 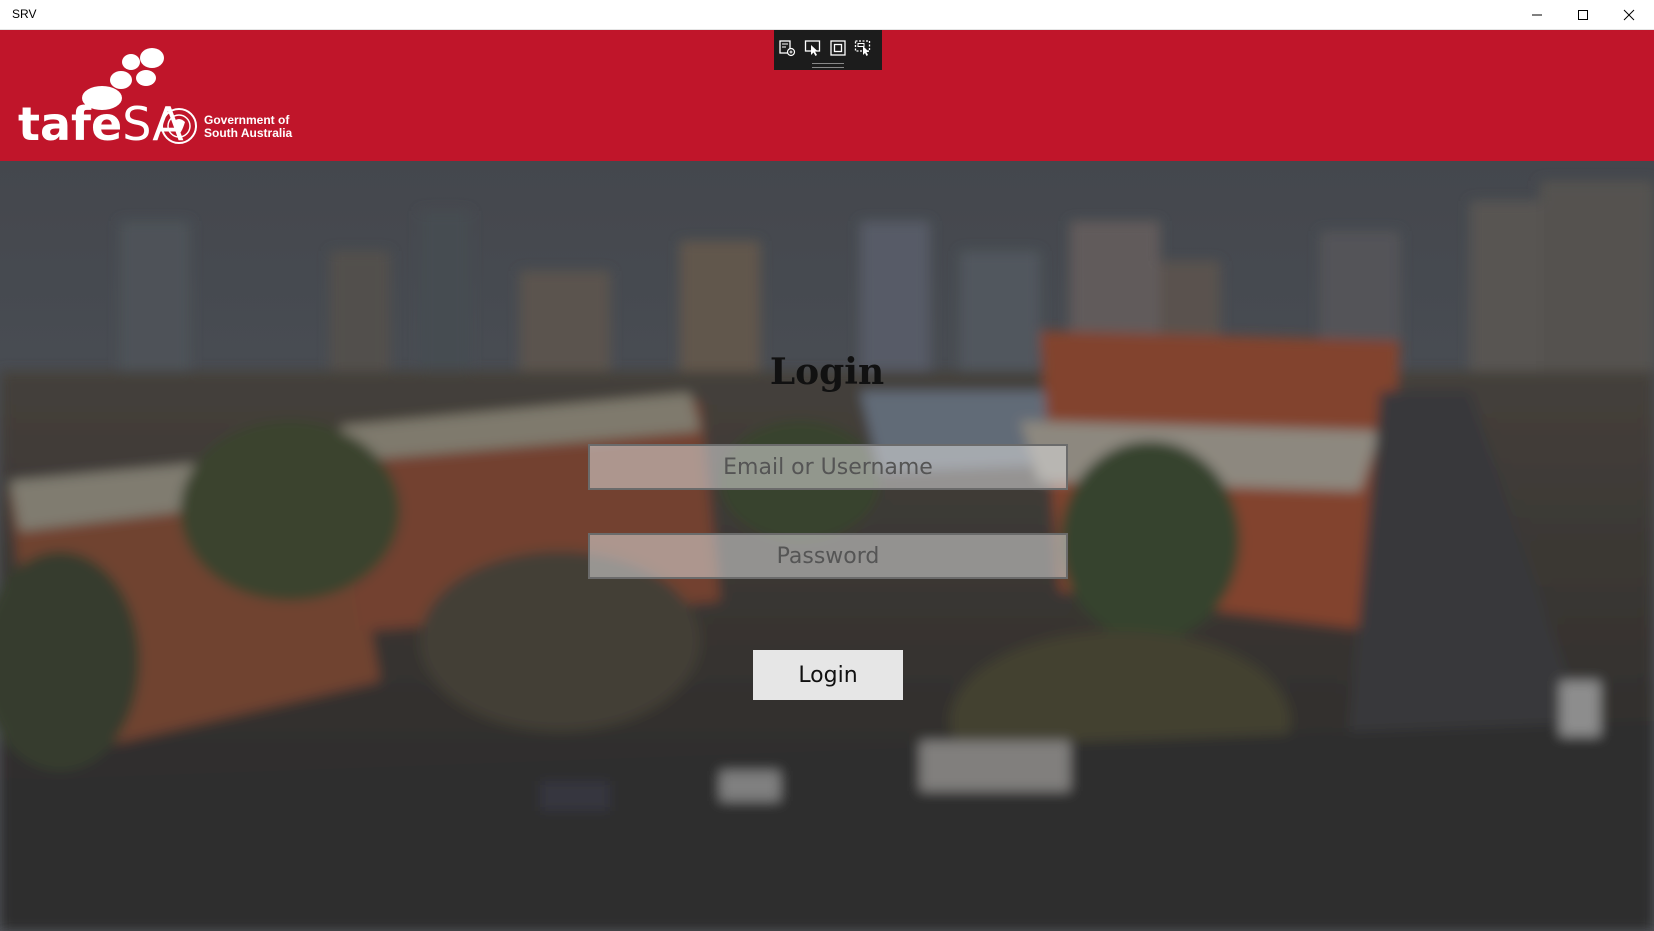 I want to click on email-username-input, so click(x=828, y=467).